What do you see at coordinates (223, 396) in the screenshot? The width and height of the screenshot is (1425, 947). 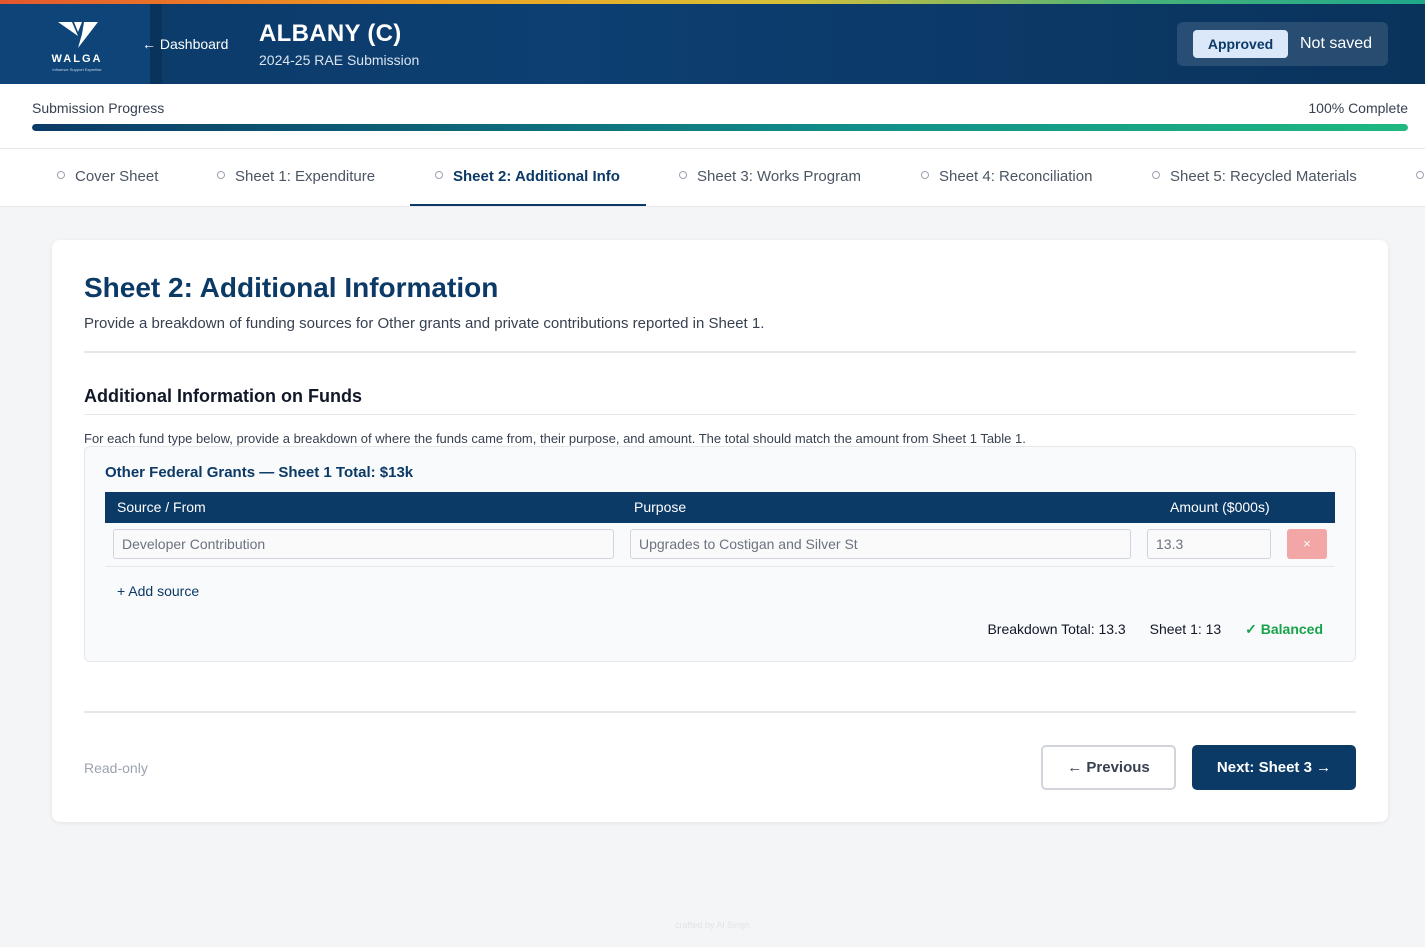 I see `section-title: Additional Information on Funds` at bounding box center [223, 396].